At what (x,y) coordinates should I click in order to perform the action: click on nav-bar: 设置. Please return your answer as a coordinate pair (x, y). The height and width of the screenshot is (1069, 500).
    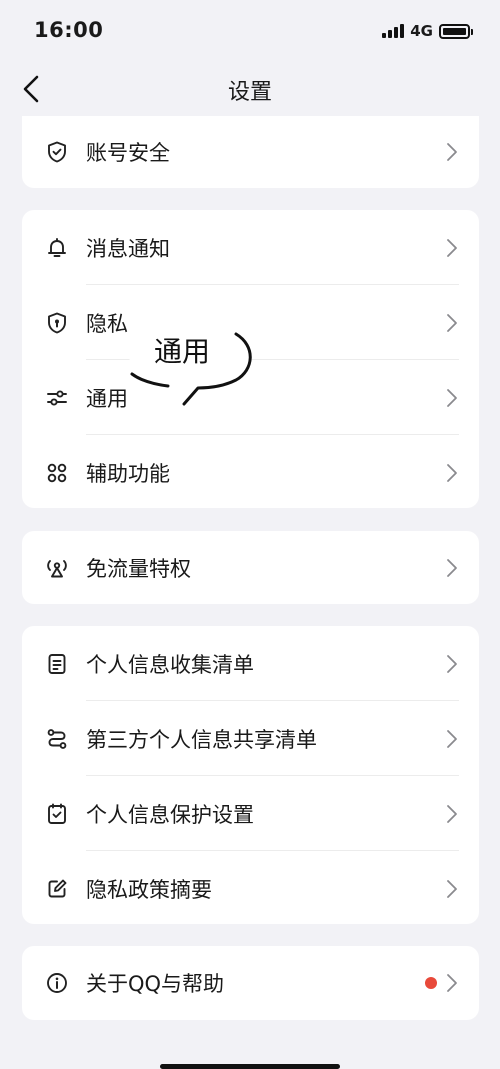
    Looking at the image, I should click on (250, 89).